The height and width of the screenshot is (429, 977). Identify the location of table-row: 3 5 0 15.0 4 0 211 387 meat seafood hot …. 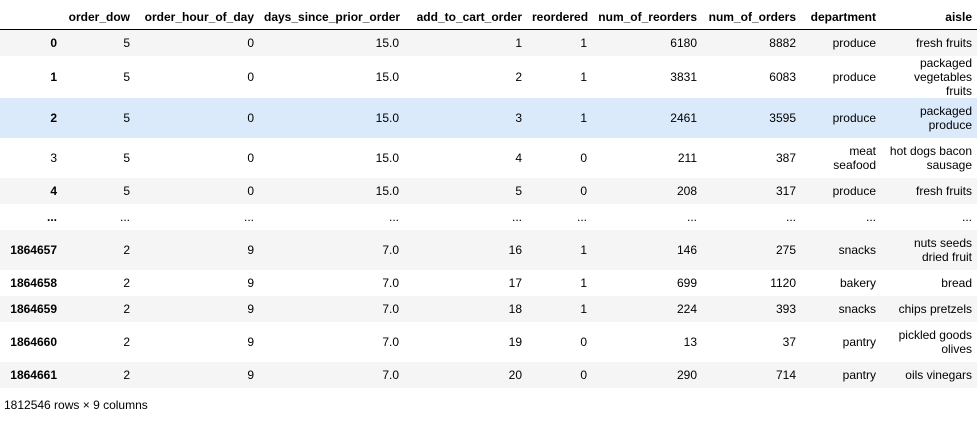
(488, 157).